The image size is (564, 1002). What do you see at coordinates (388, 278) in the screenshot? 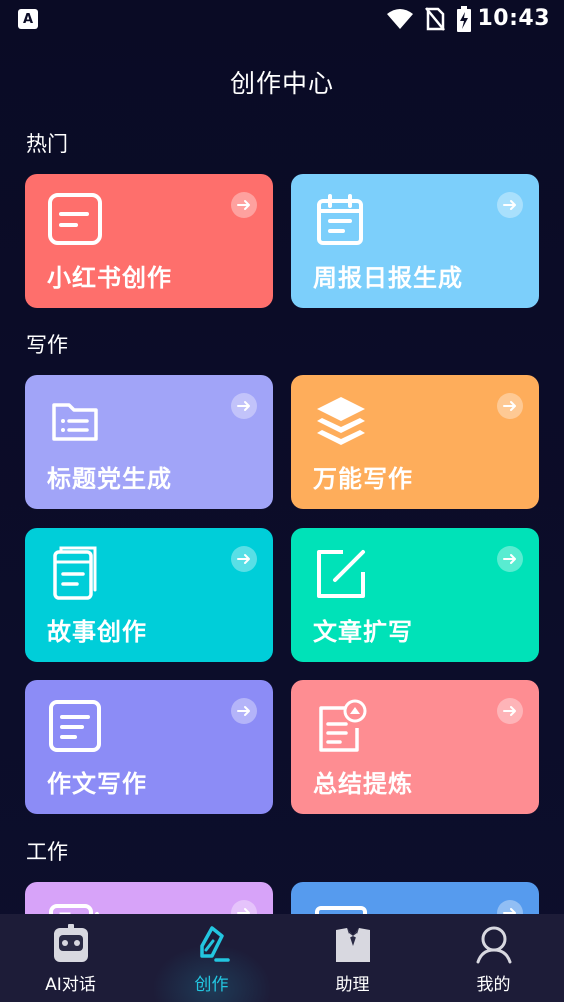
I see `card-label: 周报日报生成` at bounding box center [388, 278].